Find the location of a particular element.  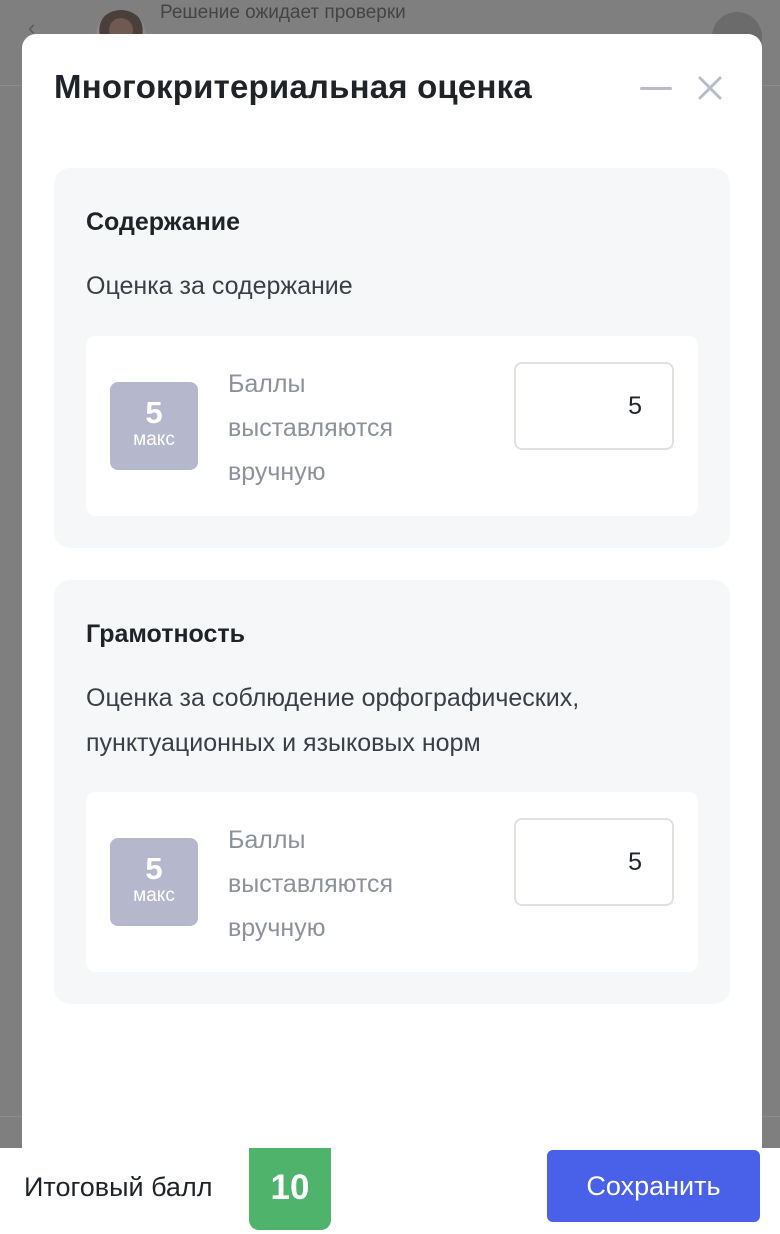

criterion-title: Содержание is located at coordinates (163, 222).